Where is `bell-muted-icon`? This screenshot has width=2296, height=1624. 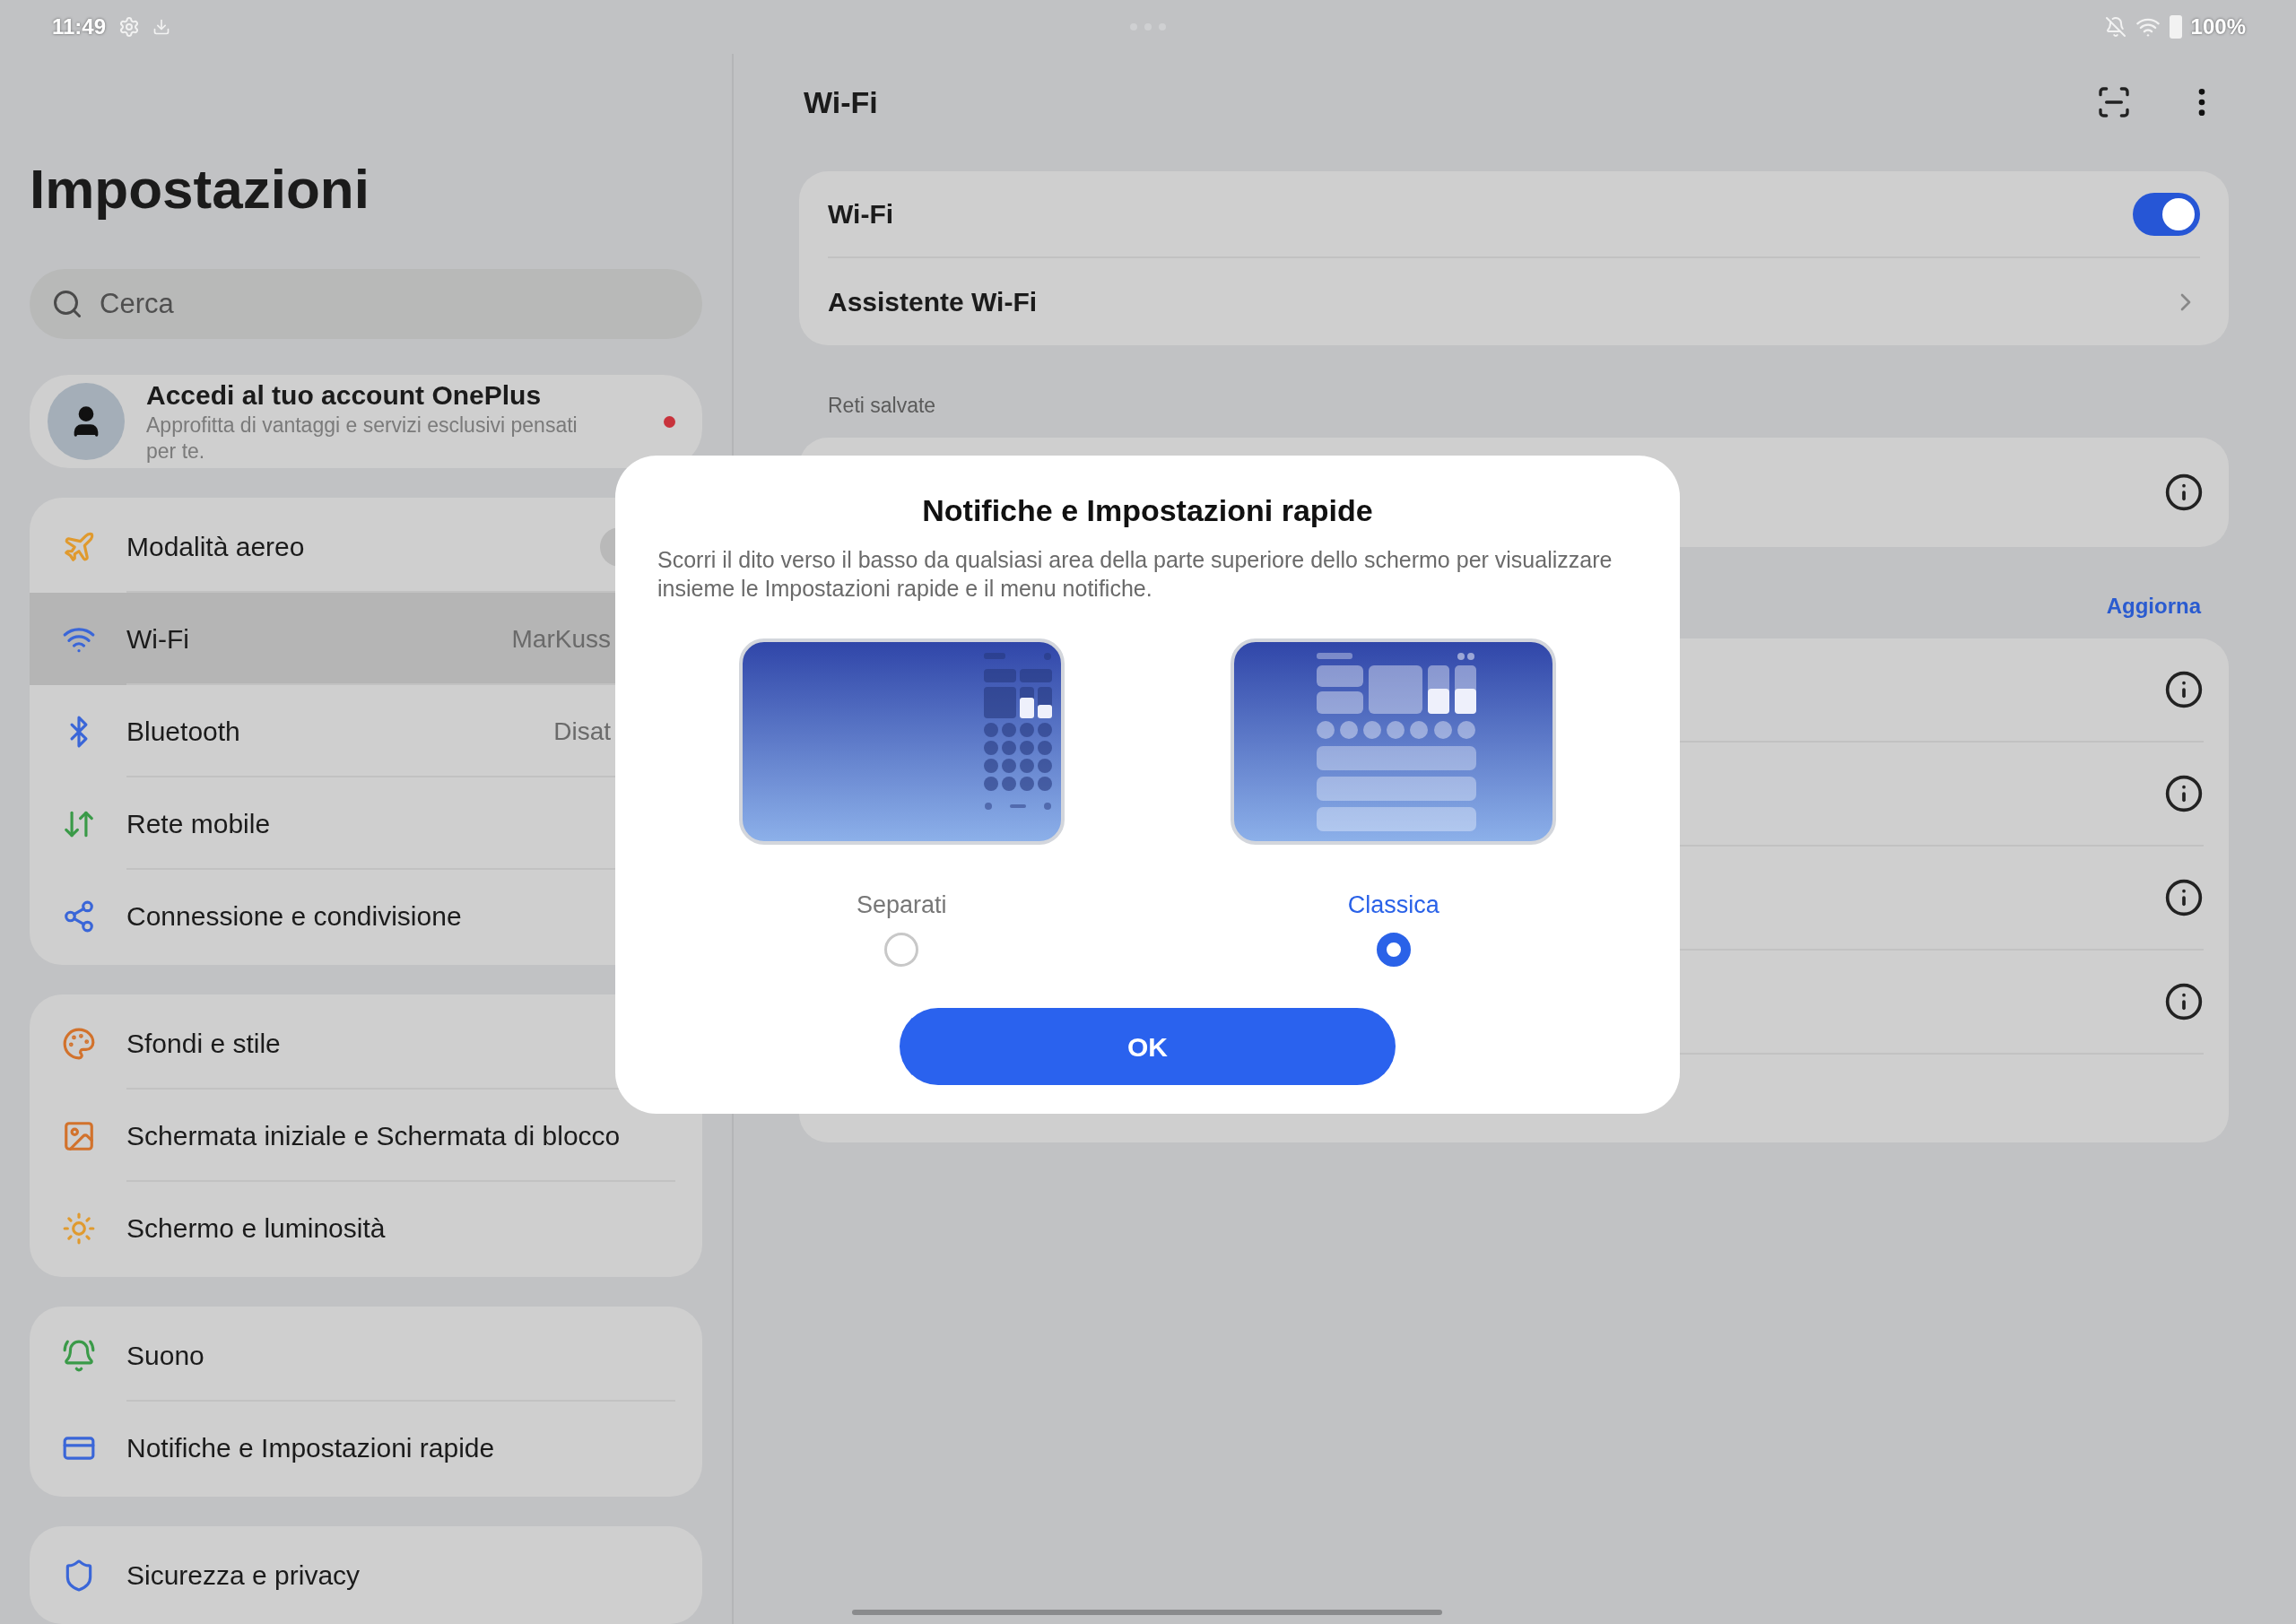
bell-muted-icon is located at coordinates (2115, 27).